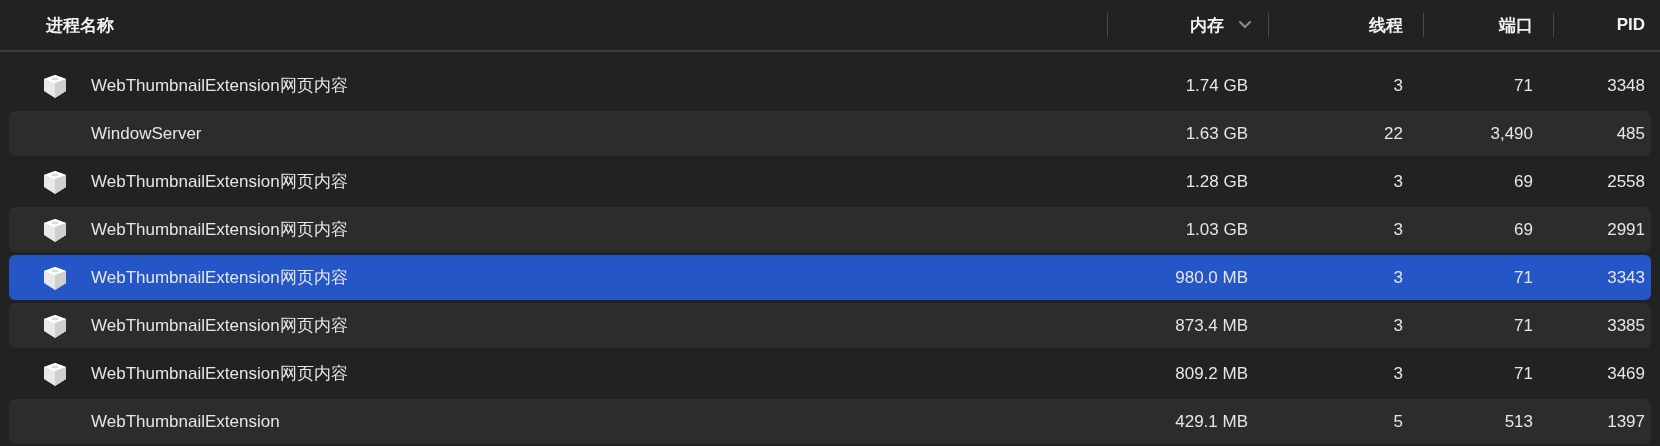 This screenshot has width=1660, height=446. What do you see at coordinates (830, 133) in the screenshot?
I see `table-row: WindowServer 1.63 GB 22 3,490 485` at bounding box center [830, 133].